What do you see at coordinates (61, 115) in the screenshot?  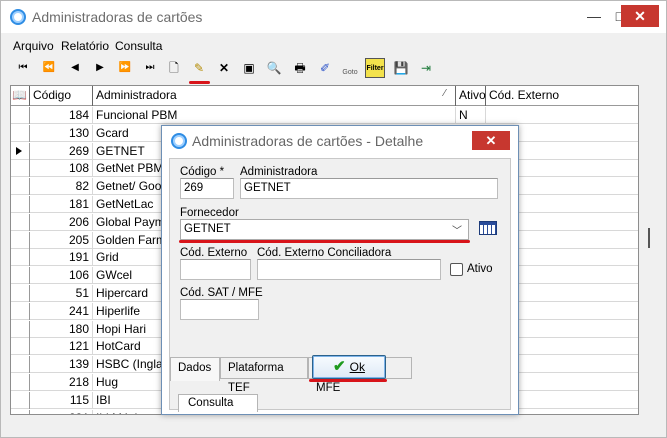 I see `row-codigo: 184` at bounding box center [61, 115].